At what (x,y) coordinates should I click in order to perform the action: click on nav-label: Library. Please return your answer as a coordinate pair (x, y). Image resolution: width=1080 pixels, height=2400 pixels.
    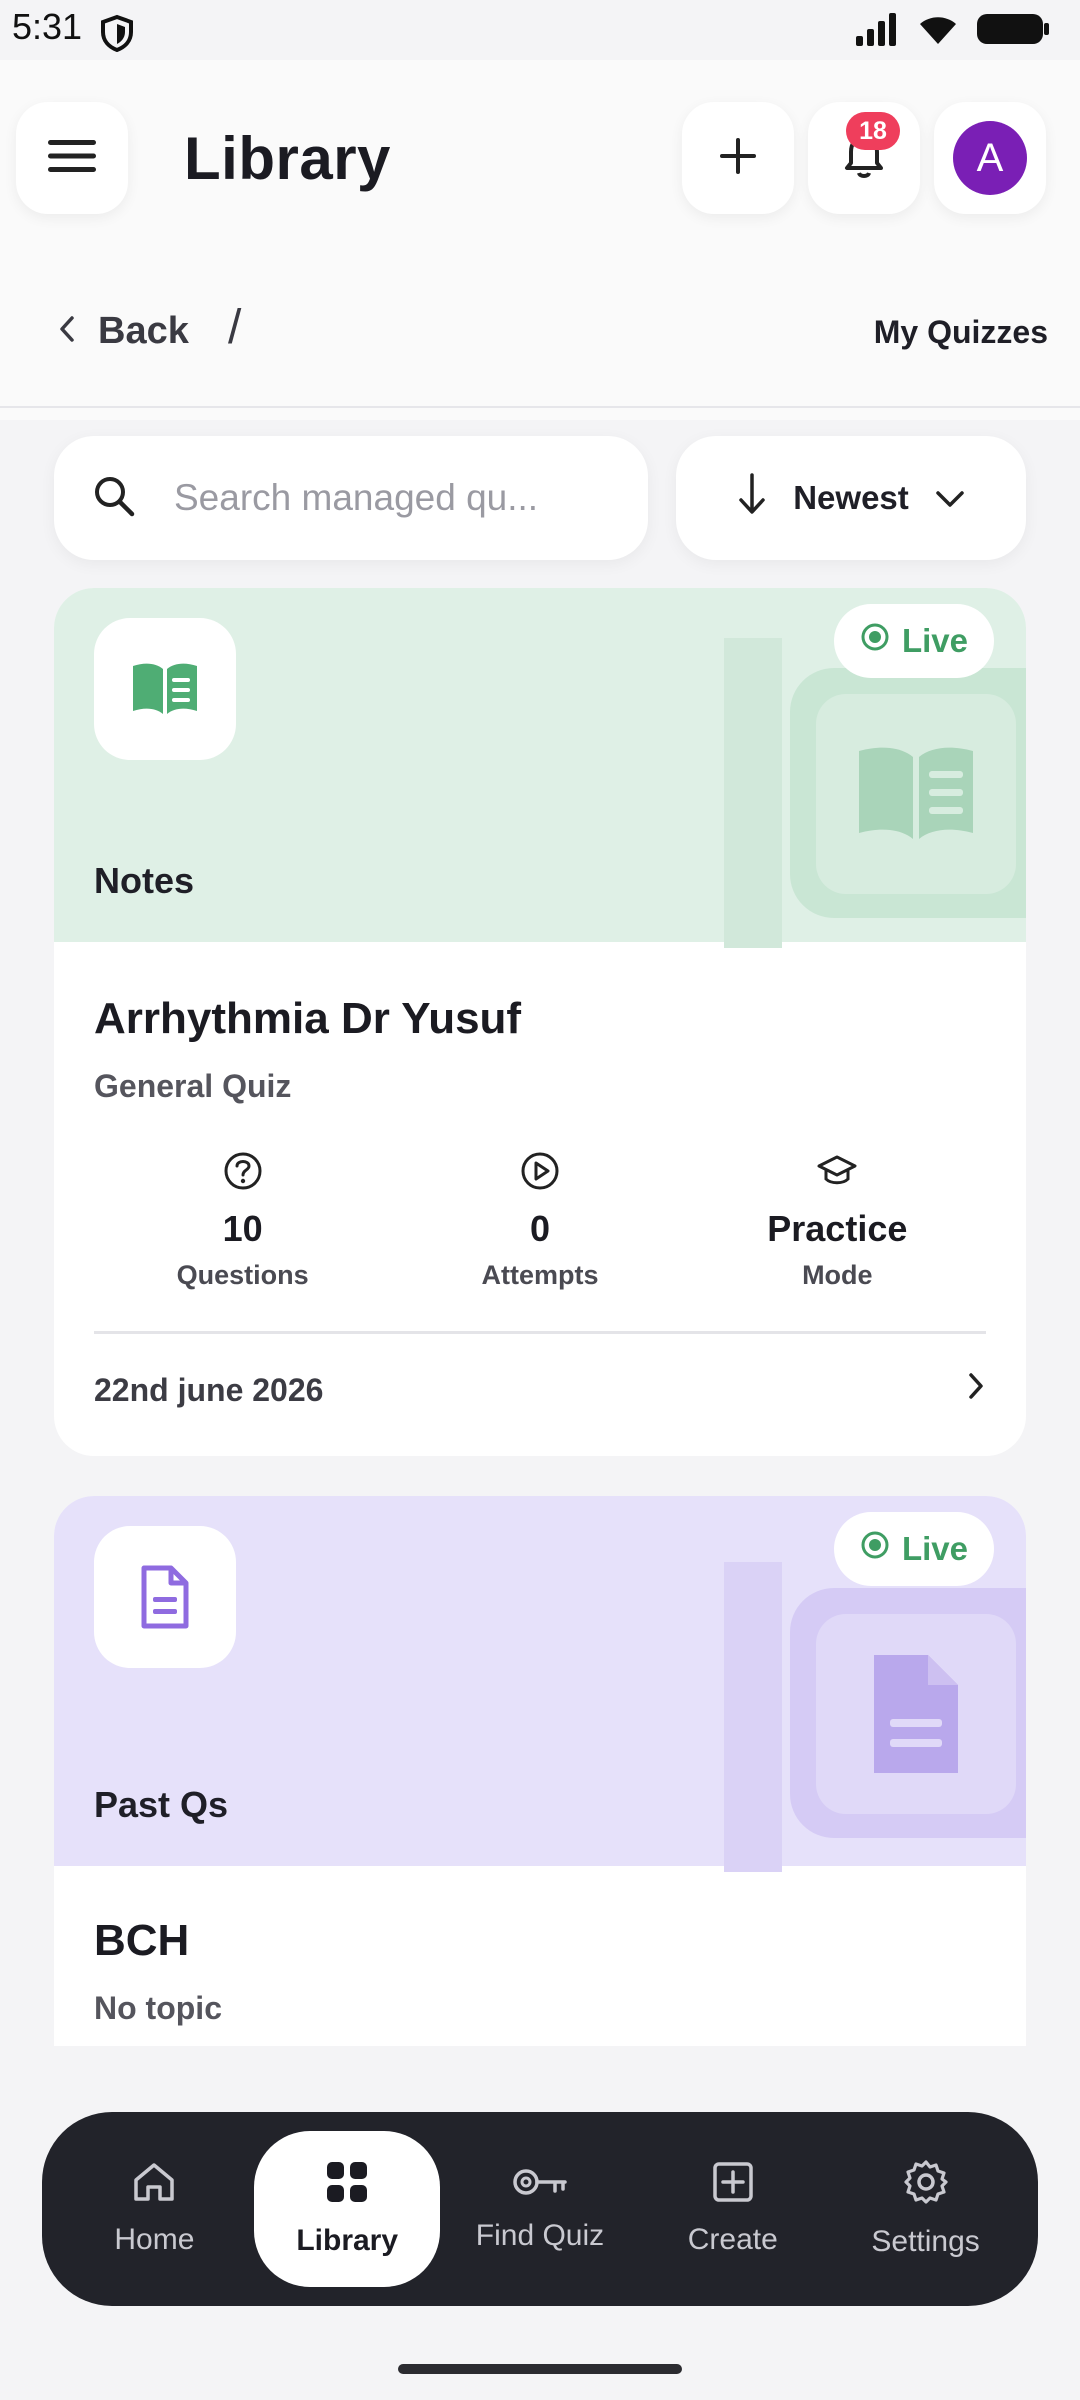
    Looking at the image, I should click on (347, 2240).